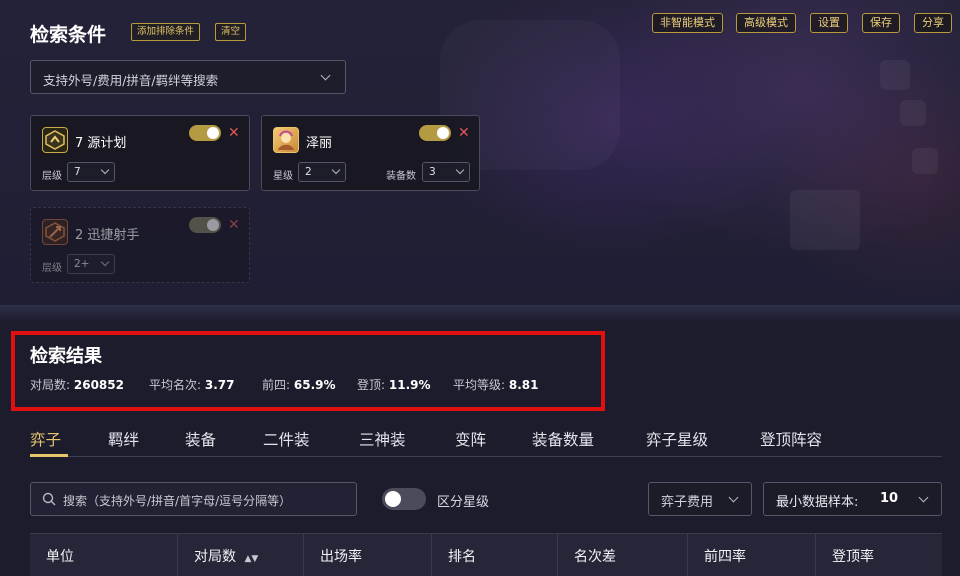 Image resolution: width=960 pixels, height=576 pixels. I want to click on champion-cost-select: 弈子费用, so click(700, 499).